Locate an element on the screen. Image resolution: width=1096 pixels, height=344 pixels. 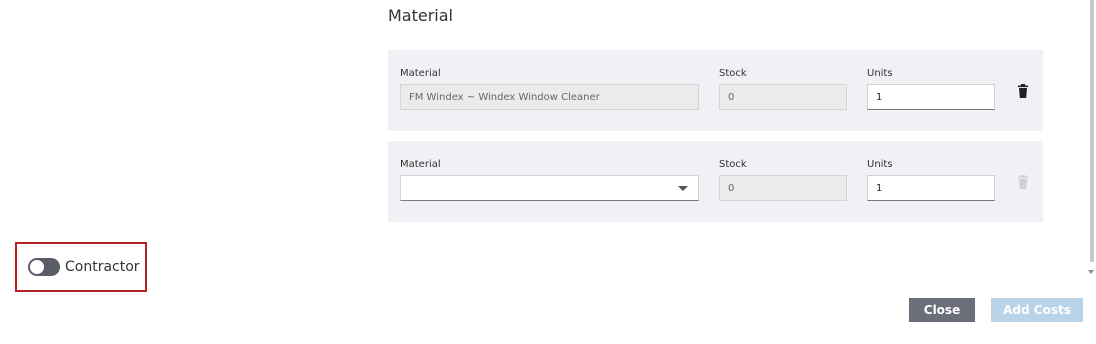
contractor-toggle is located at coordinates (44, 267).